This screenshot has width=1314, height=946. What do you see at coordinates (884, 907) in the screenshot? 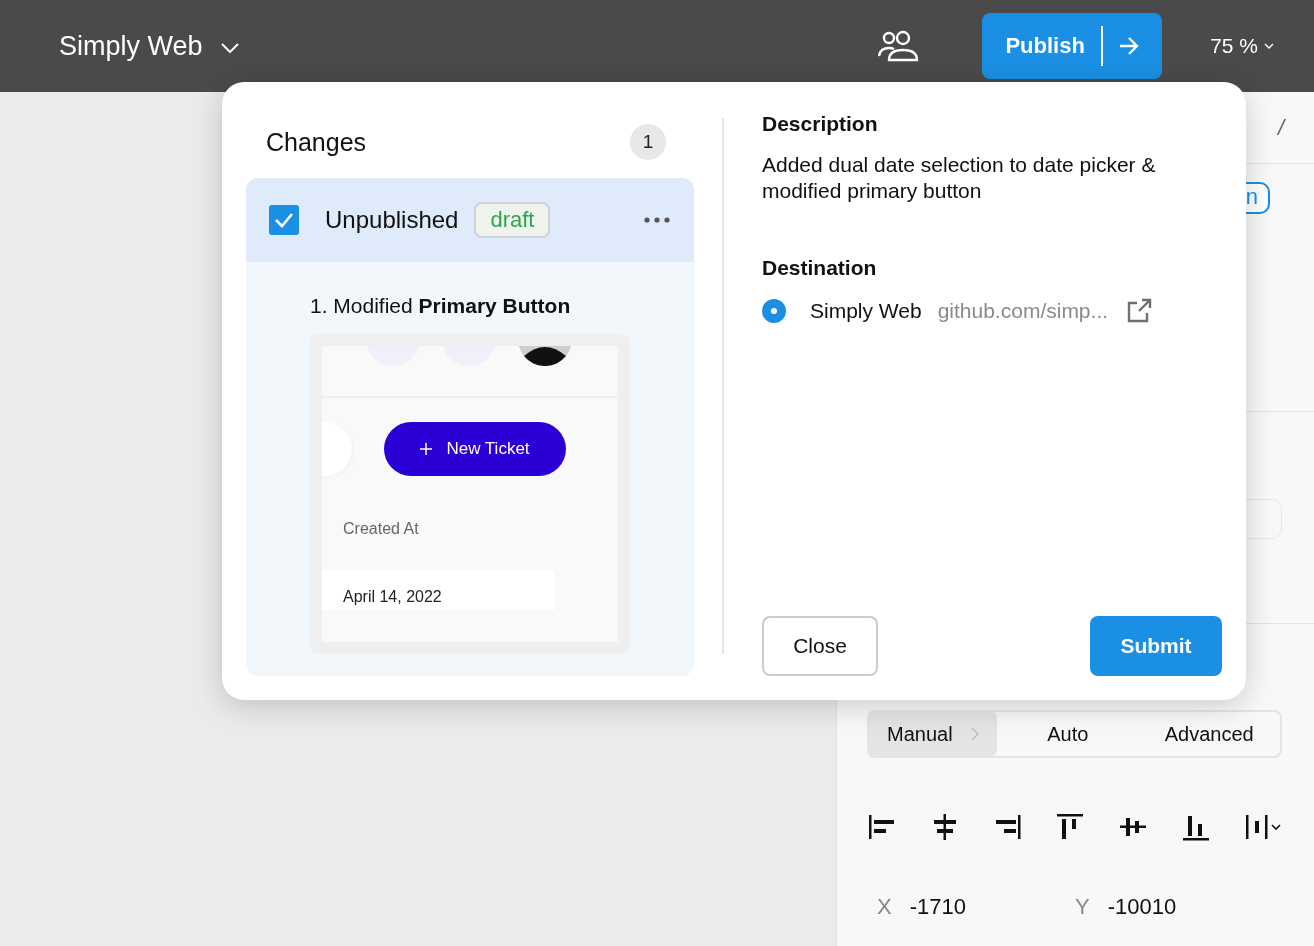
I see `x-label: X` at bounding box center [884, 907].